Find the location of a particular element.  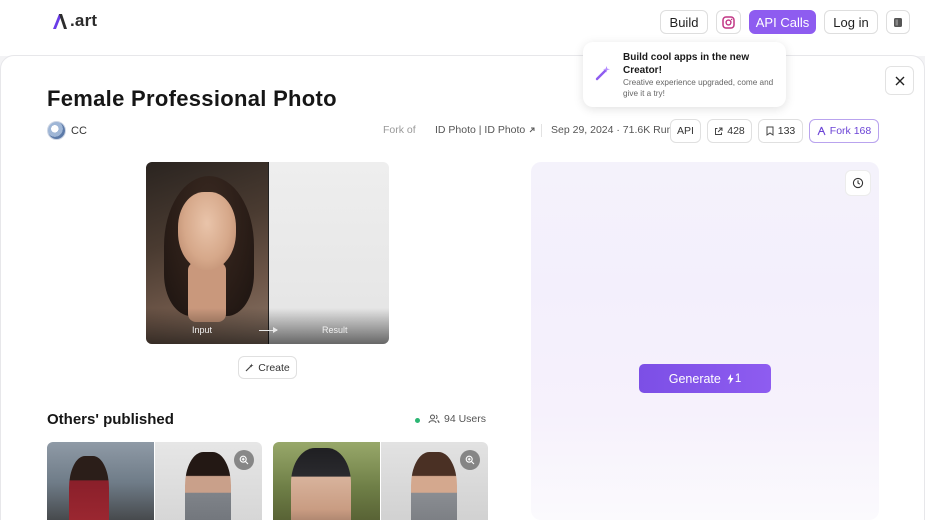

input-result-comparison: Input Result is located at coordinates (267, 253).